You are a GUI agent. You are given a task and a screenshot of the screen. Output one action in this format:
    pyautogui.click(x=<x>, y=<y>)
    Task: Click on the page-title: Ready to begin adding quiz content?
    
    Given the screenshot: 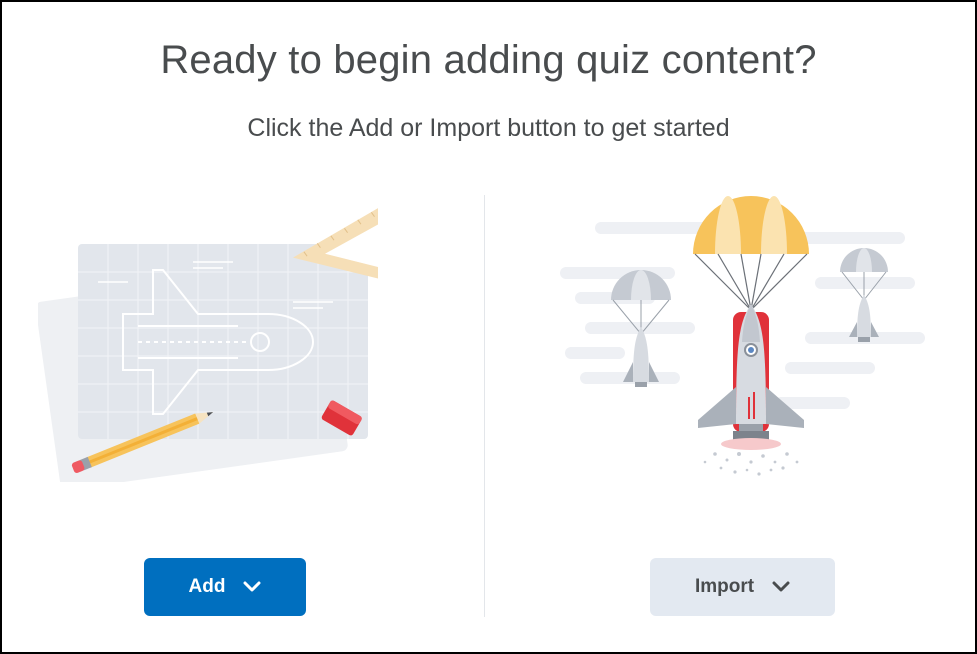 What is the action you would take?
    pyautogui.click(x=488, y=60)
    